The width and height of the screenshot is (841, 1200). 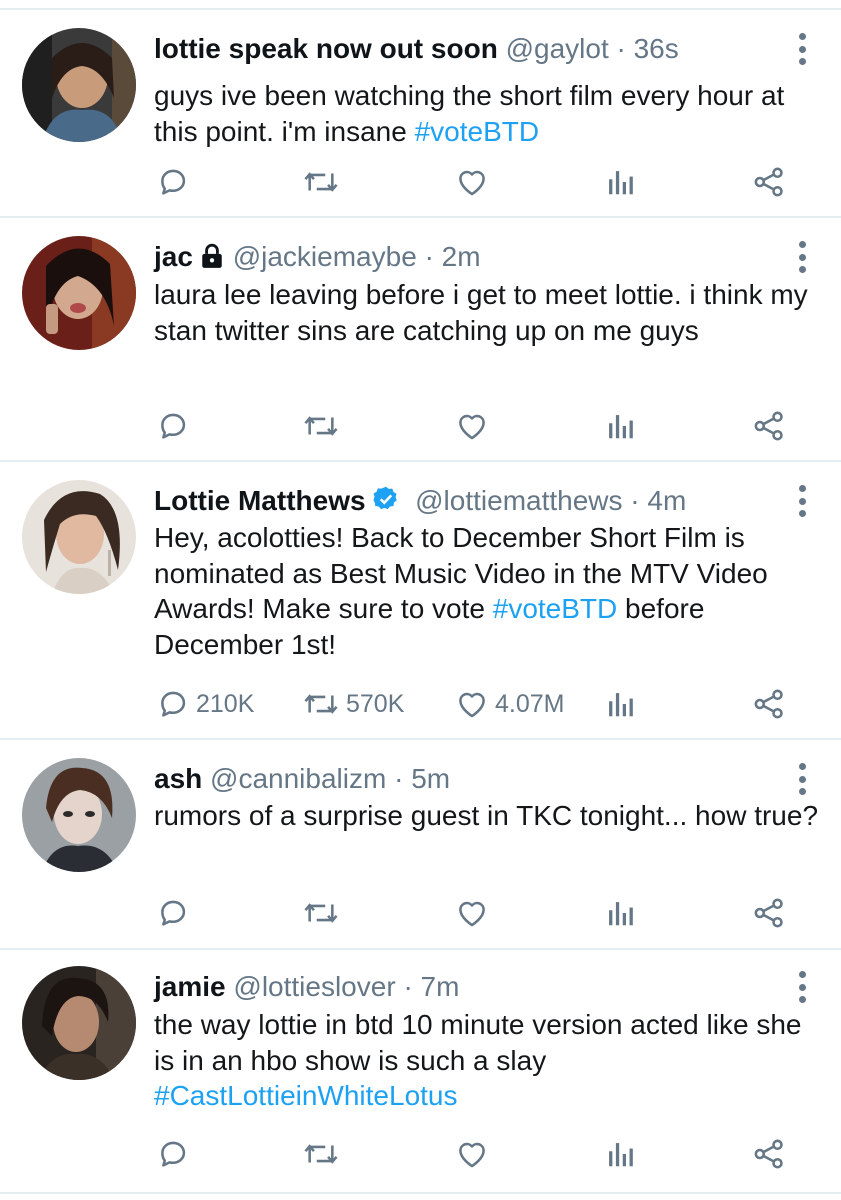 What do you see at coordinates (178, 778) in the screenshot?
I see `display-name: ash` at bounding box center [178, 778].